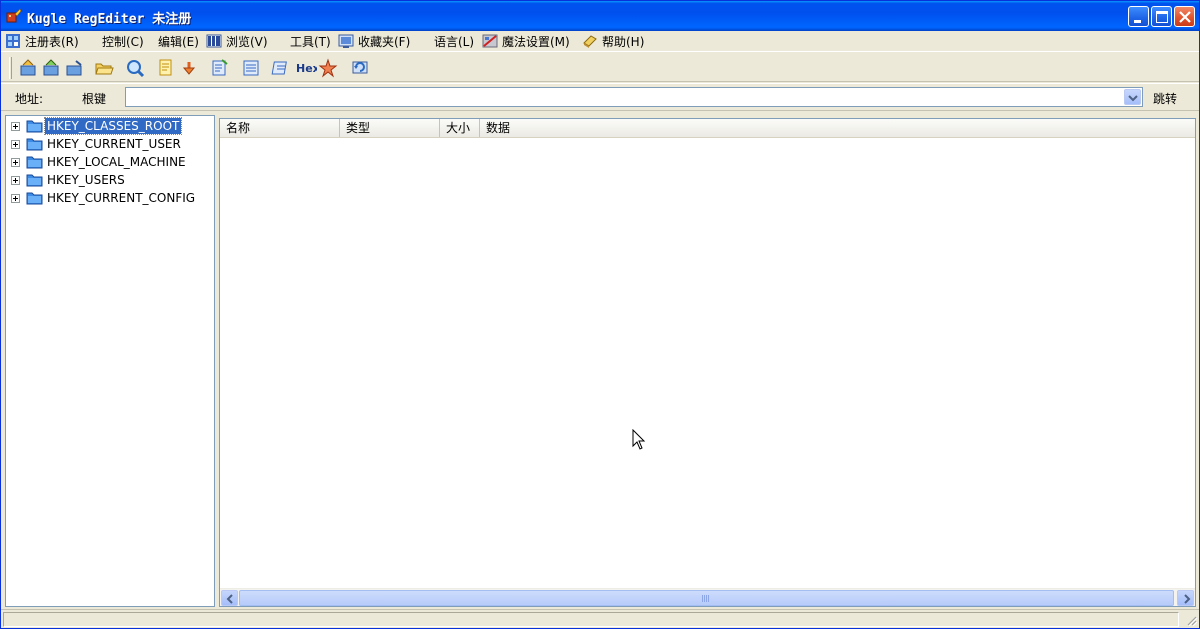 The image size is (1200, 629). I want to click on open-button, so click(104, 68).